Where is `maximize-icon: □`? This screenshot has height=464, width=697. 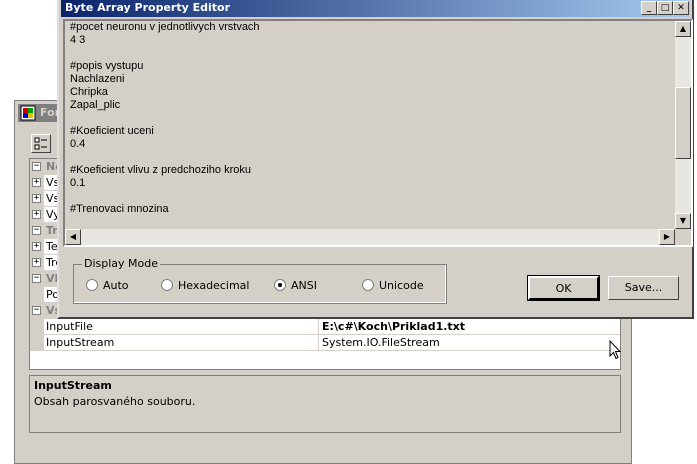
maximize-icon: □ is located at coordinates (665, 8).